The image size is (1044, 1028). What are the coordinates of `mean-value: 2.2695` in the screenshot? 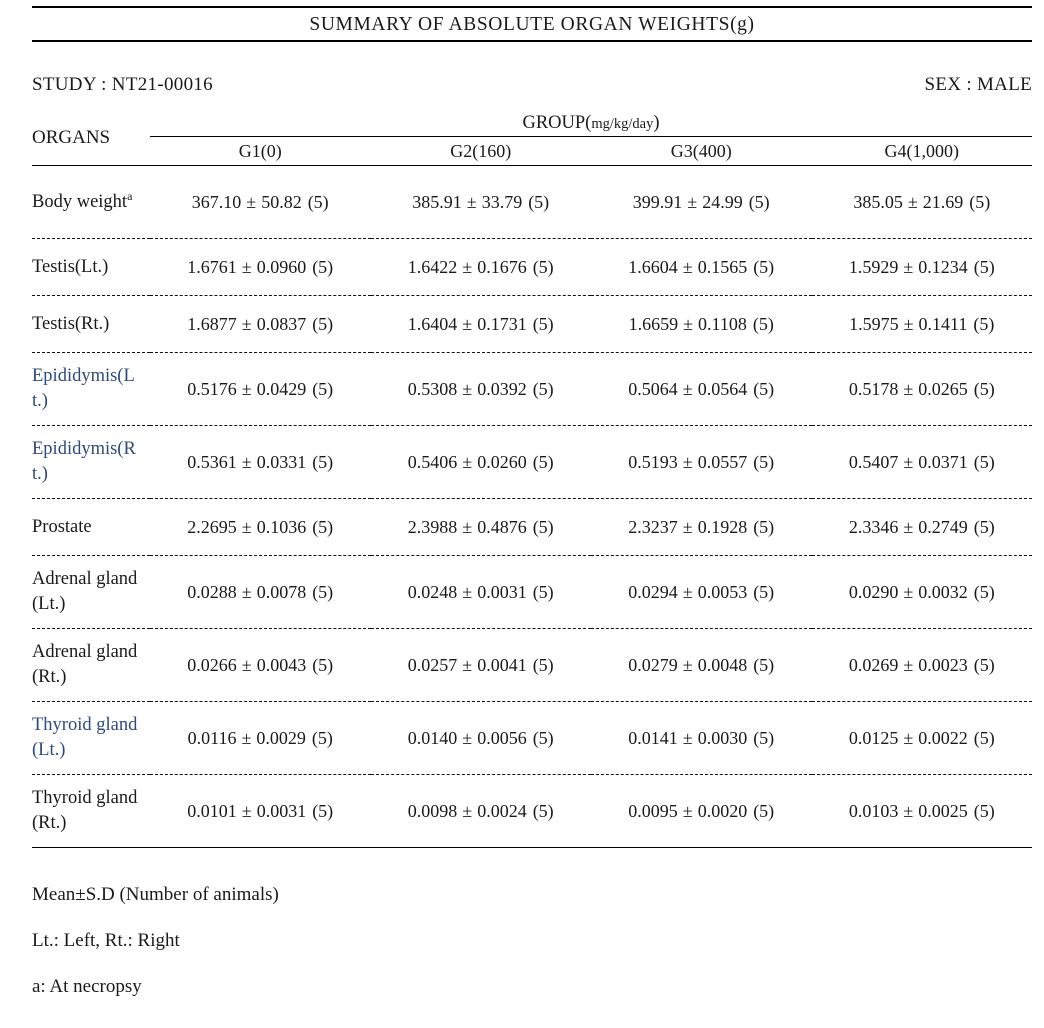 It's located at (212, 526).